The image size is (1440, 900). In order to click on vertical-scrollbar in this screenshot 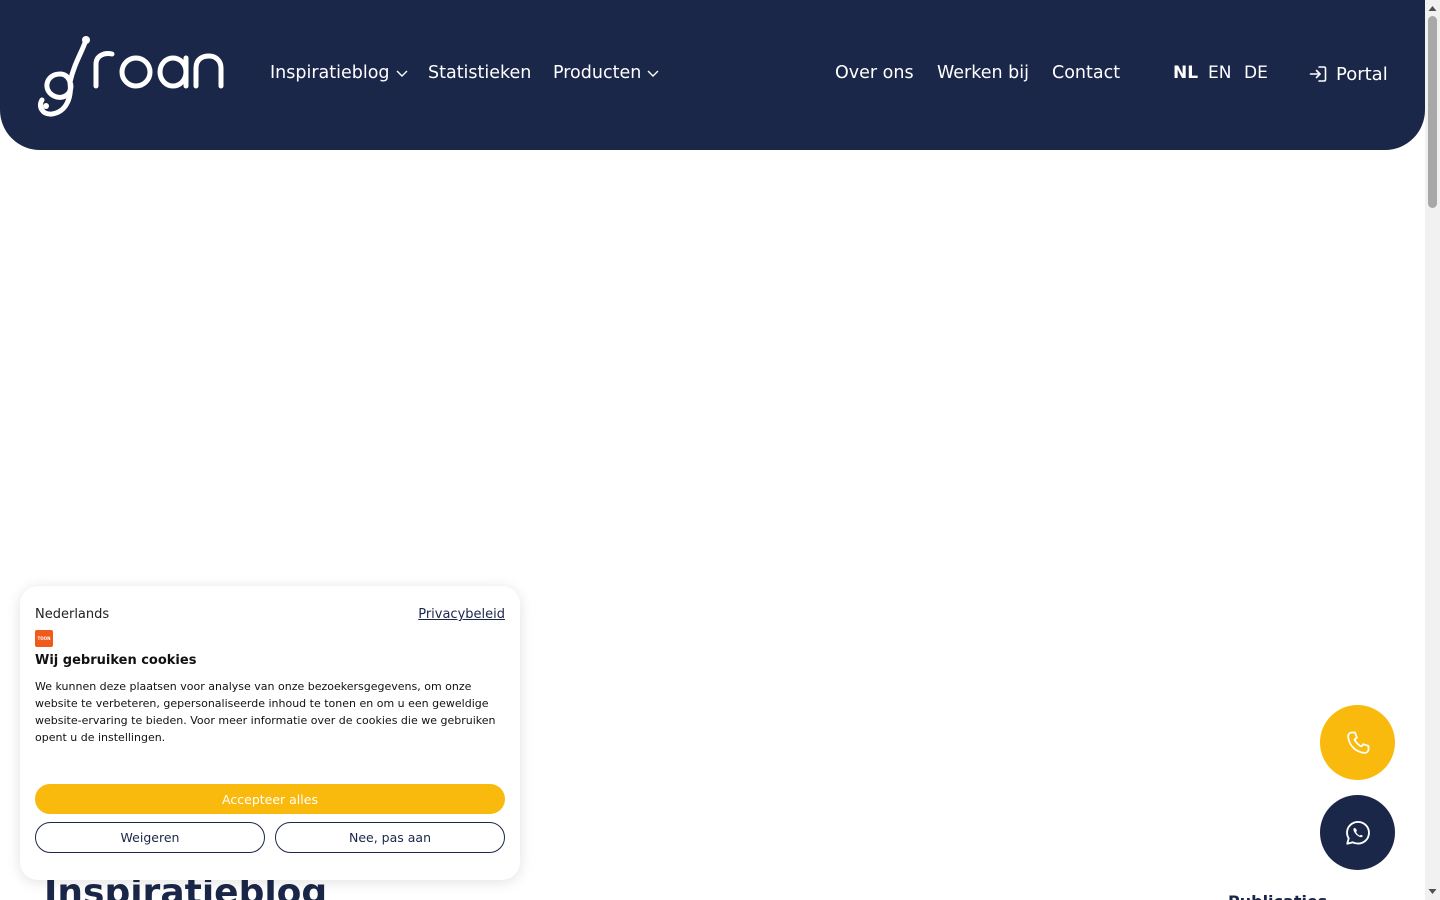, I will do `click(1432, 450)`.